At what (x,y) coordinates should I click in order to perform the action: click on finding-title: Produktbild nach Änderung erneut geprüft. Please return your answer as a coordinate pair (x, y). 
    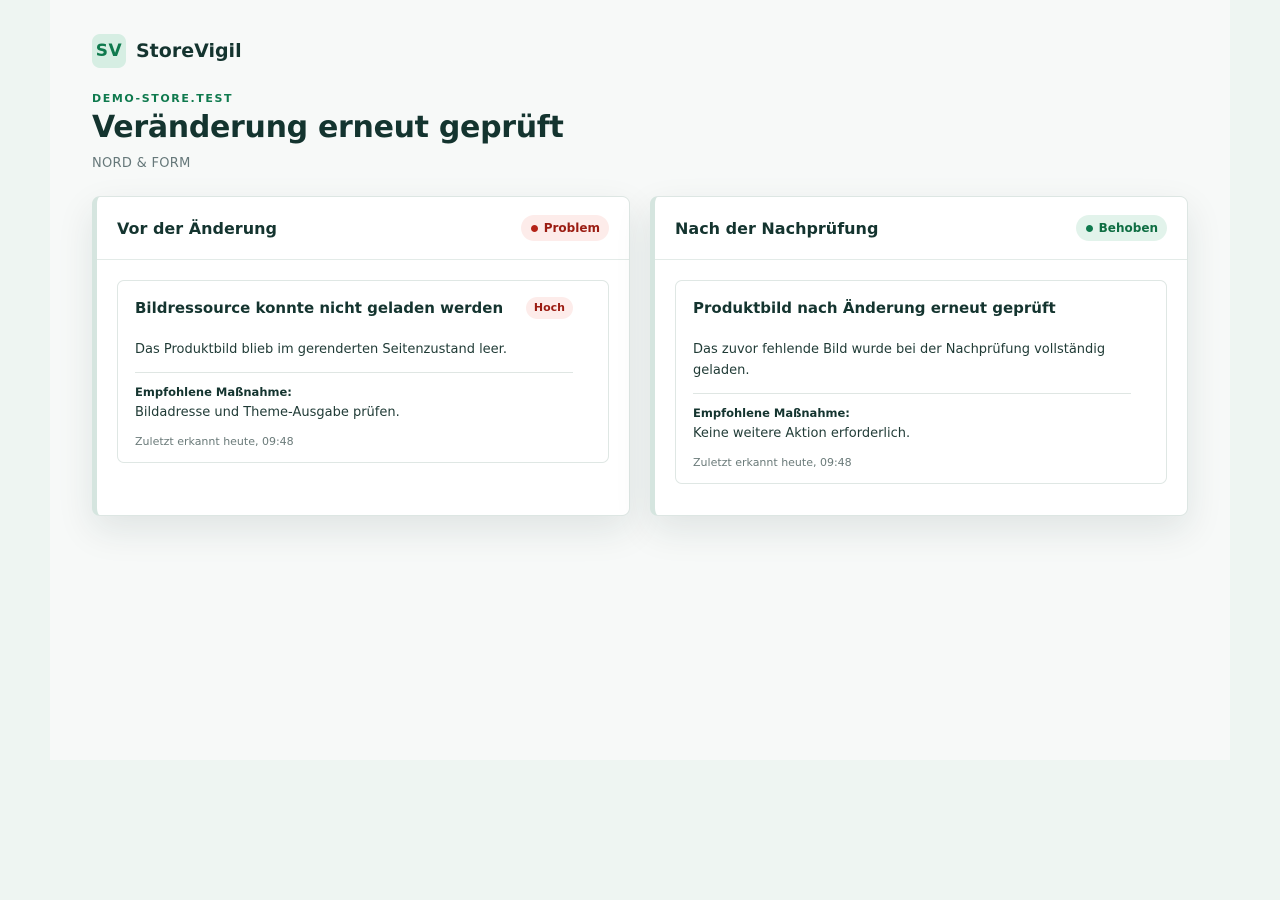
    Looking at the image, I should click on (874, 308).